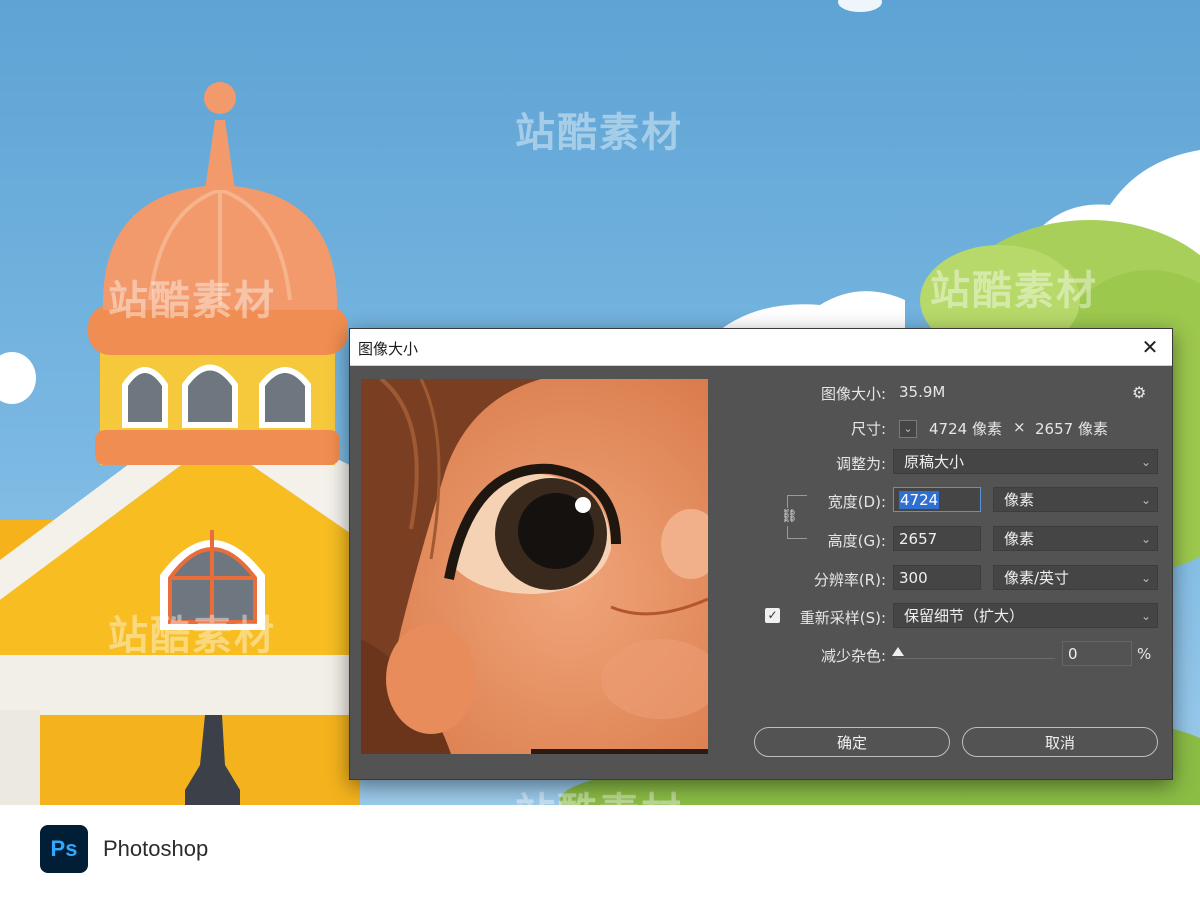 Image resolution: width=1200 pixels, height=900 pixels. Describe the element at coordinates (918, 539) in the screenshot. I see `height-value: 2657` at that location.